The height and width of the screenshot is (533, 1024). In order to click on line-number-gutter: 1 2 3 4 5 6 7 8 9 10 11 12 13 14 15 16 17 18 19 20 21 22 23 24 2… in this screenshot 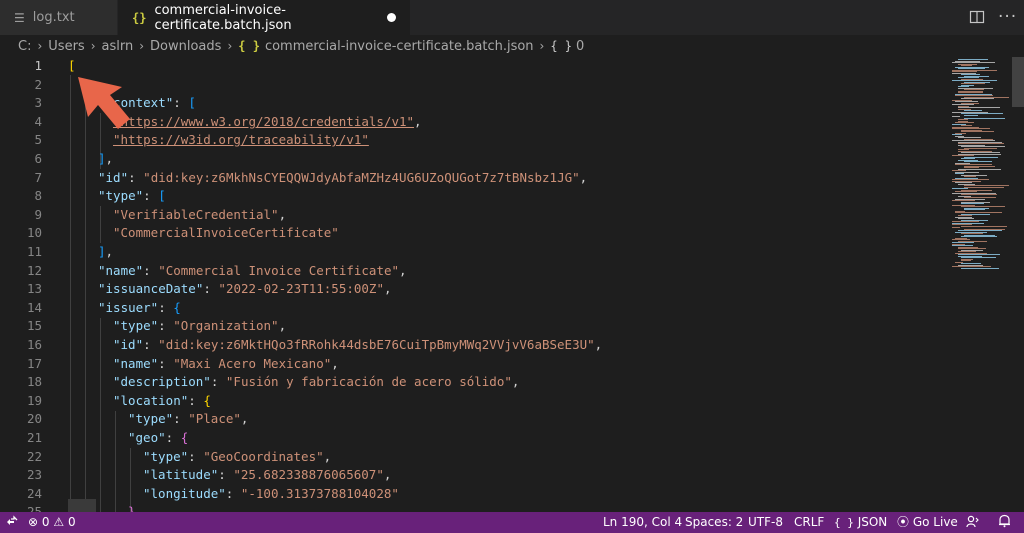, I will do `click(28, 284)`.